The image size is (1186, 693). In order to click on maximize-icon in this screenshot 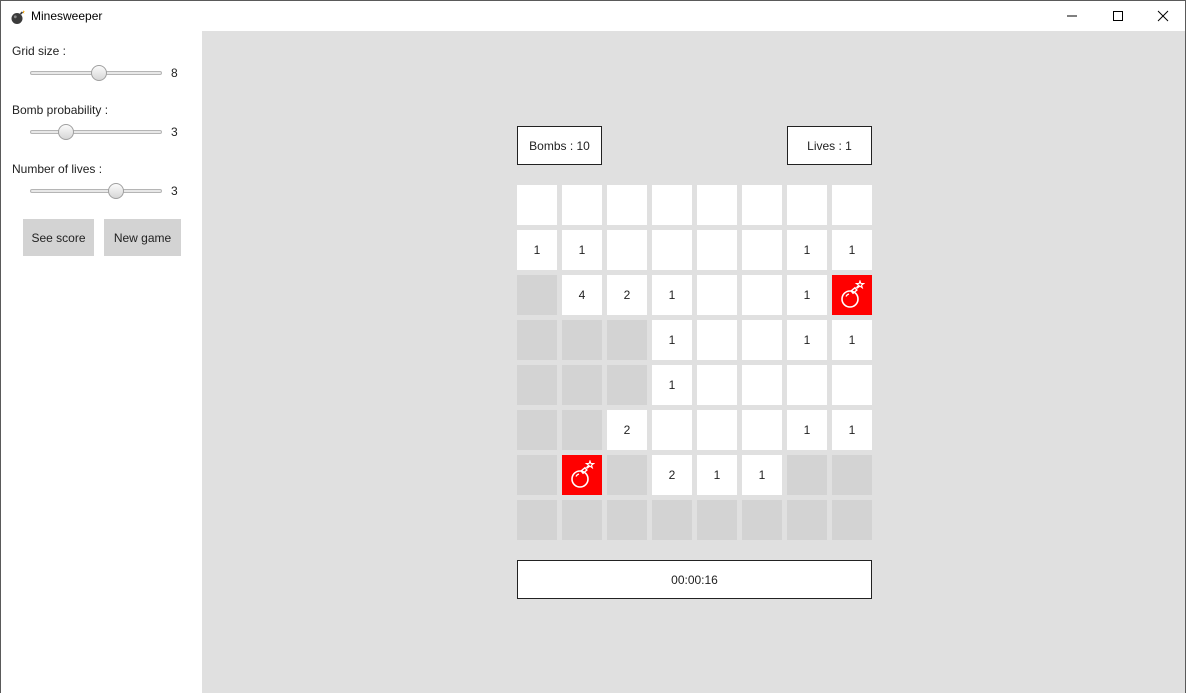, I will do `click(1118, 16)`.